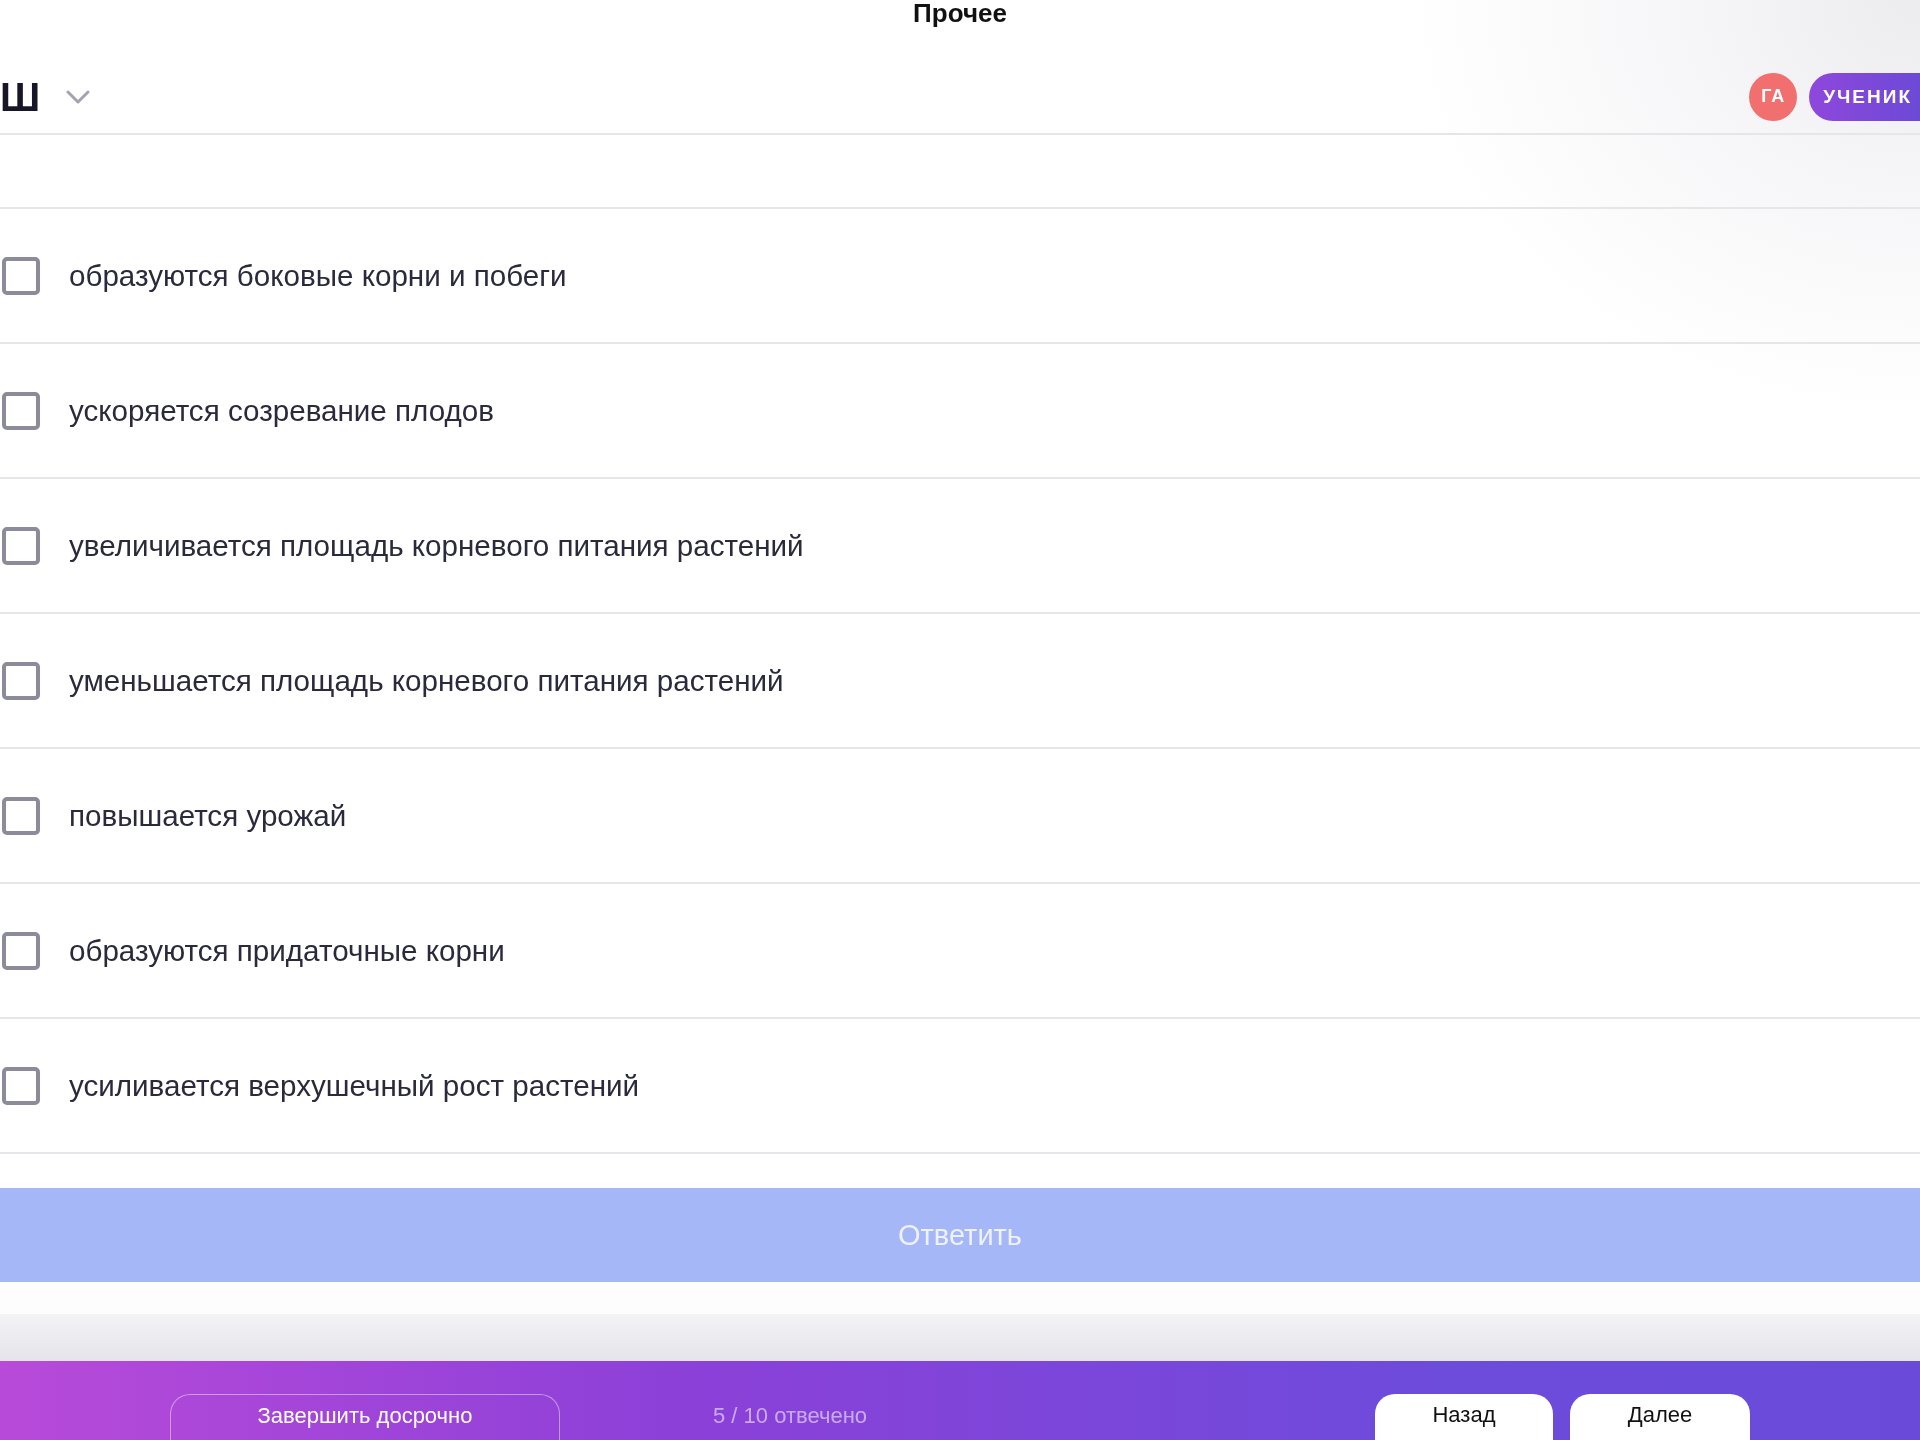 The height and width of the screenshot is (1440, 1920). What do you see at coordinates (208, 815) in the screenshot?
I see `option-label: повышается урожай` at bounding box center [208, 815].